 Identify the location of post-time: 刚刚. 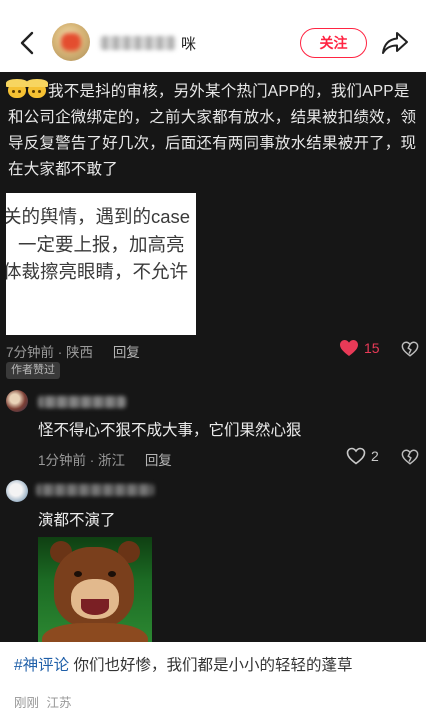
(27, 703).